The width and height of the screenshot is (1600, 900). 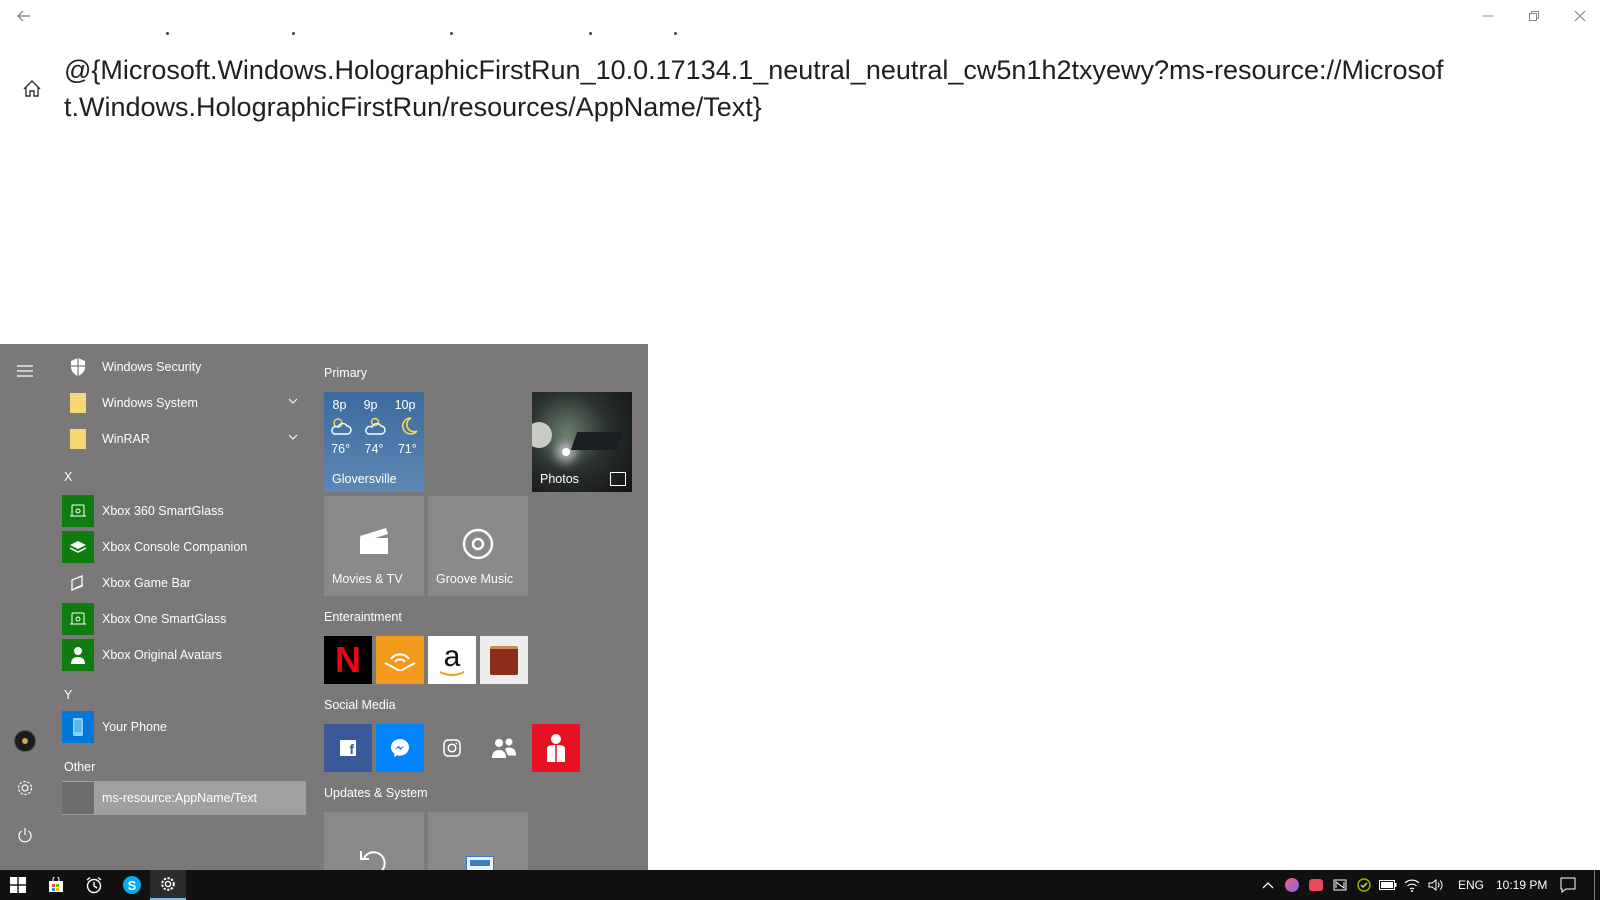 I want to click on itunes-icon, so click(x=1292, y=885).